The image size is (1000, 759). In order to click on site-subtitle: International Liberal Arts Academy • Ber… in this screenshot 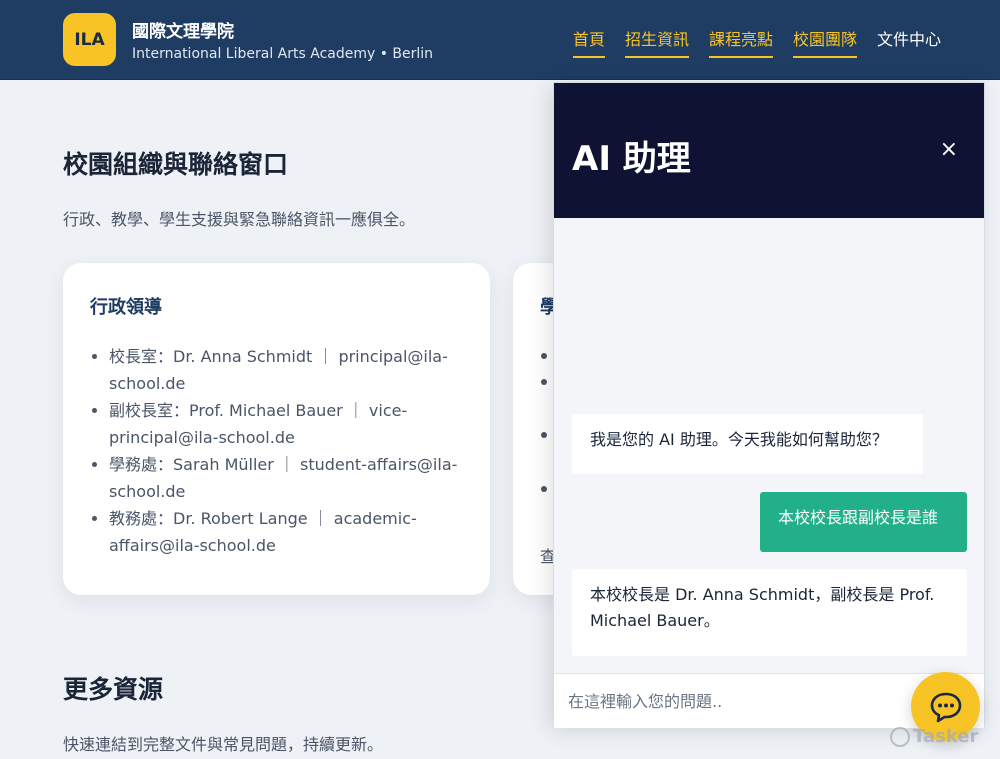, I will do `click(283, 54)`.